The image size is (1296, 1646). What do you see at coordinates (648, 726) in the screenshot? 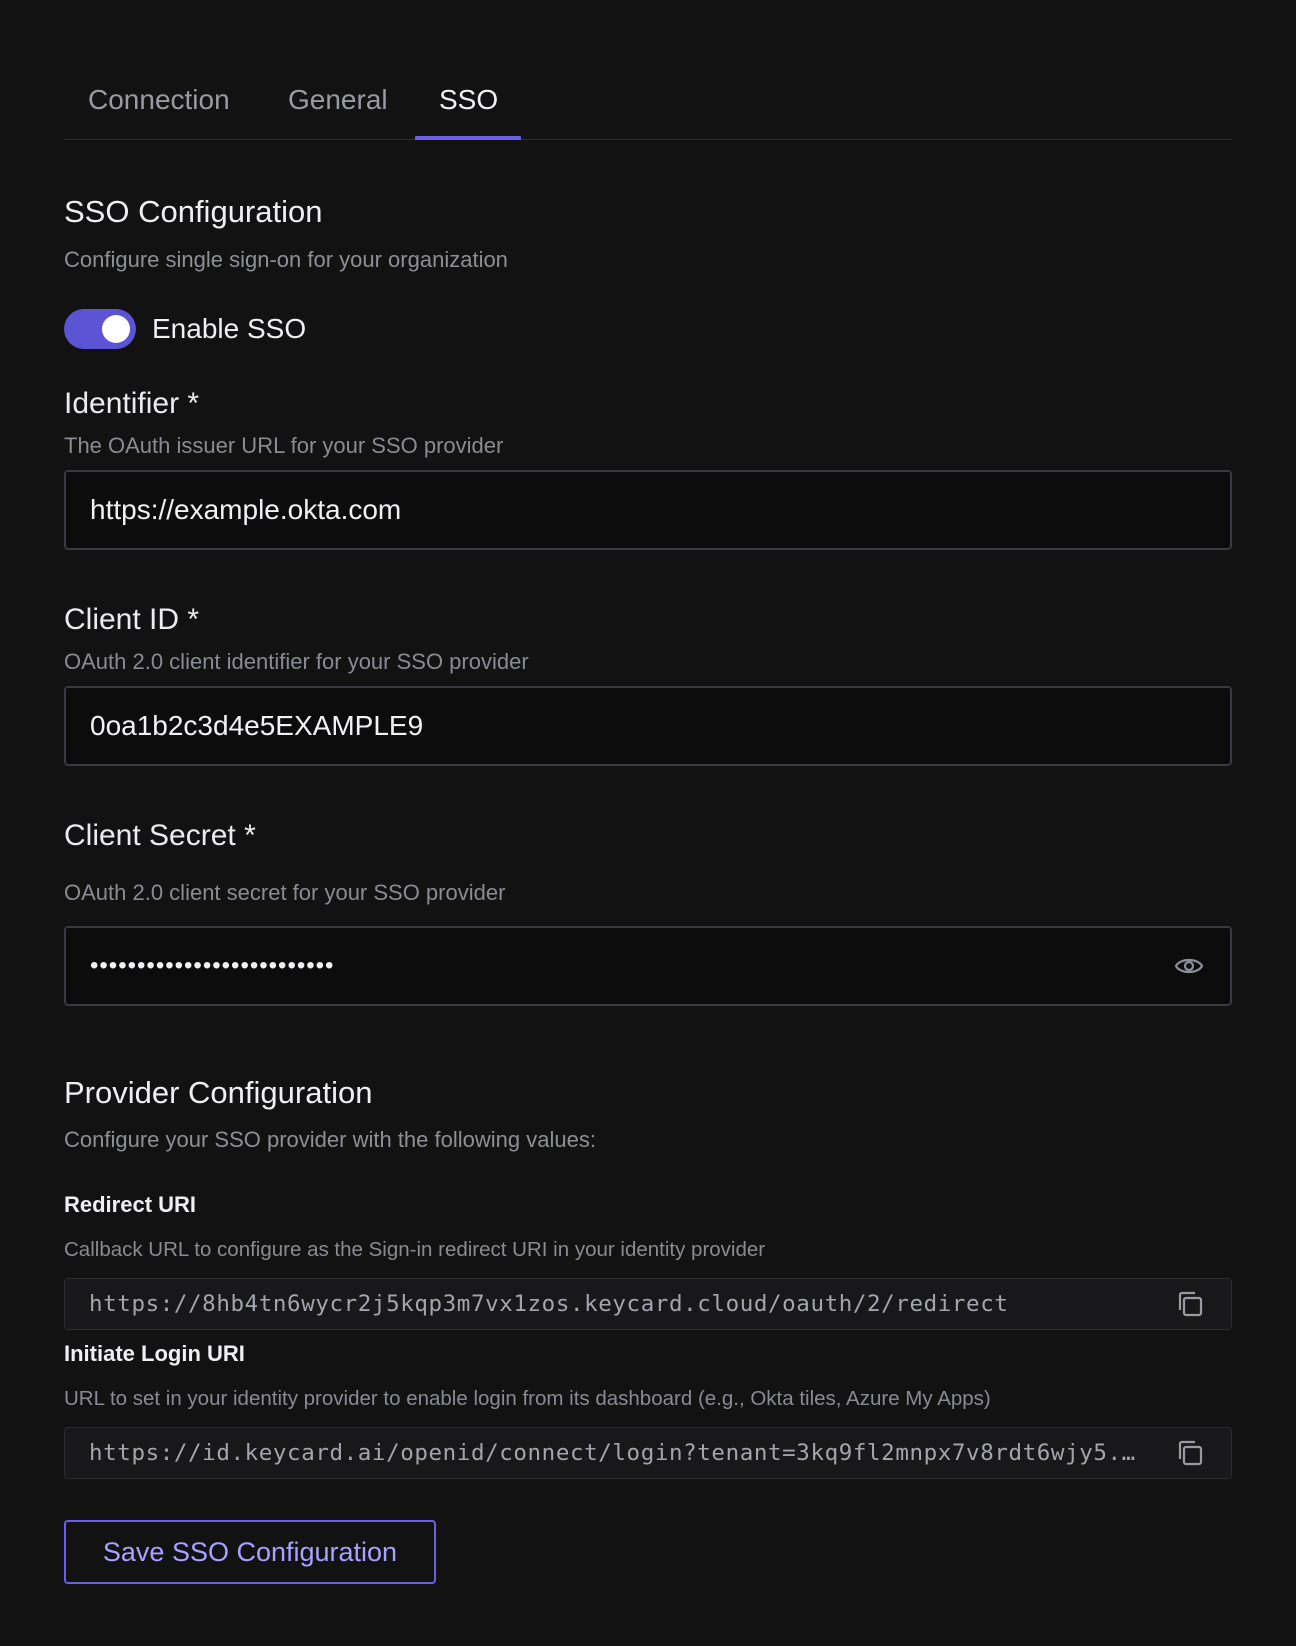
I see `client-id-input: 0oa1b2c3d4e5EXAMPLE9` at bounding box center [648, 726].